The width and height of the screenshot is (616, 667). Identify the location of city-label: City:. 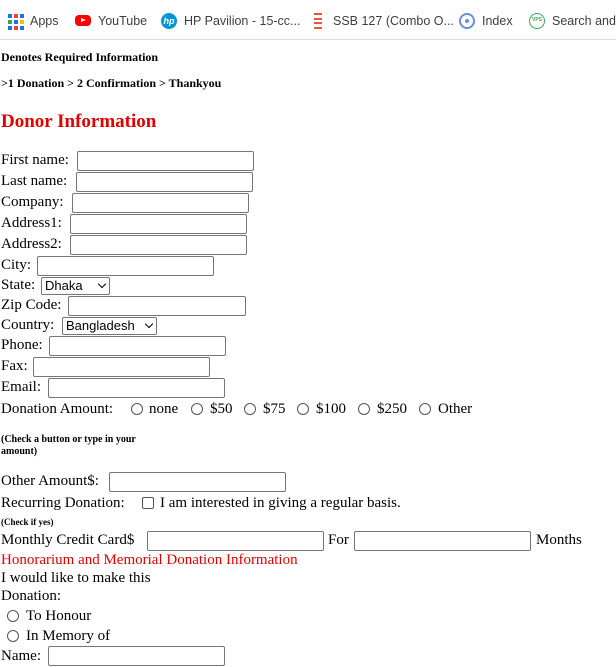
(16, 265).